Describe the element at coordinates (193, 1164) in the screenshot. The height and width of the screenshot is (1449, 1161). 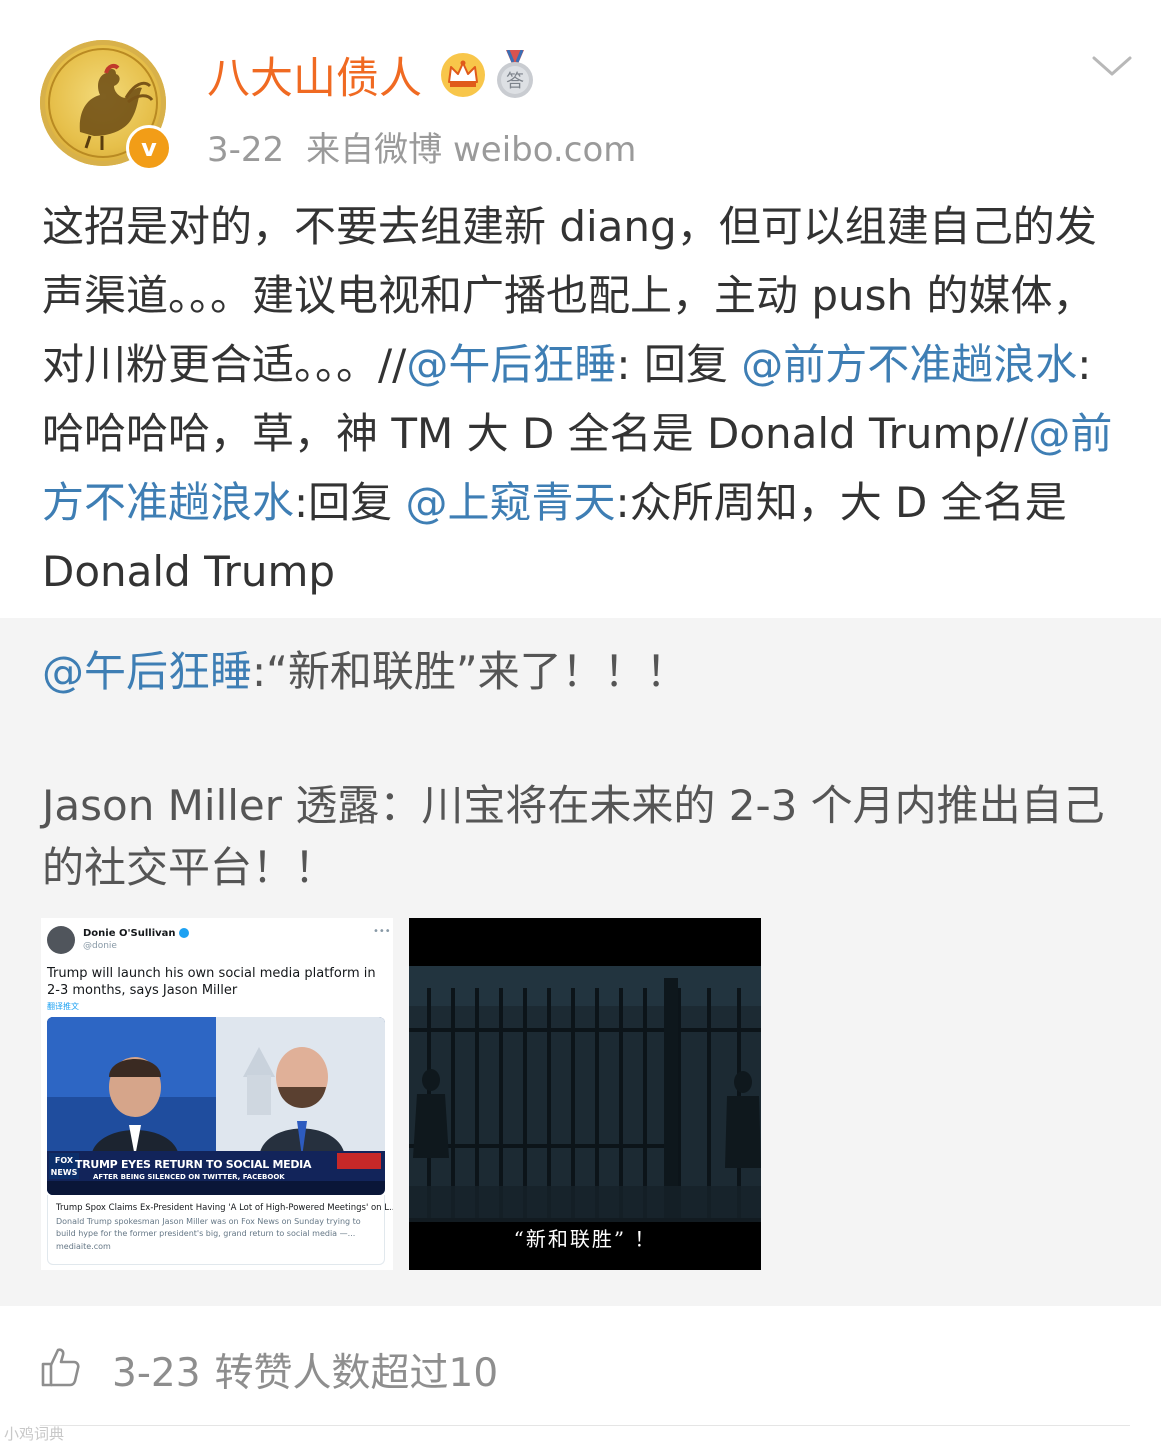
I see `tweet-chyron: TRUMP EYES RETURN TO SOCIAL MEDIA` at that location.